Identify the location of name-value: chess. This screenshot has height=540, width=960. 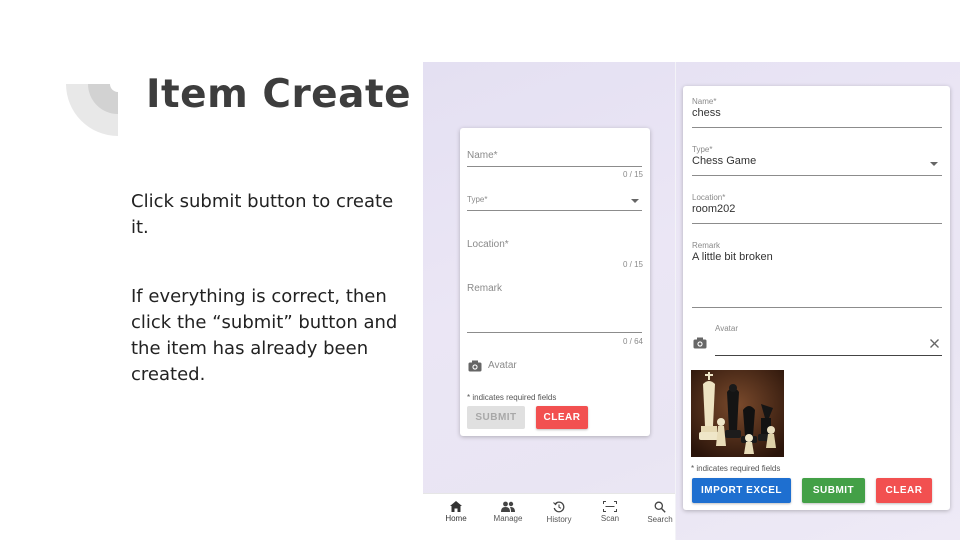
(706, 113).